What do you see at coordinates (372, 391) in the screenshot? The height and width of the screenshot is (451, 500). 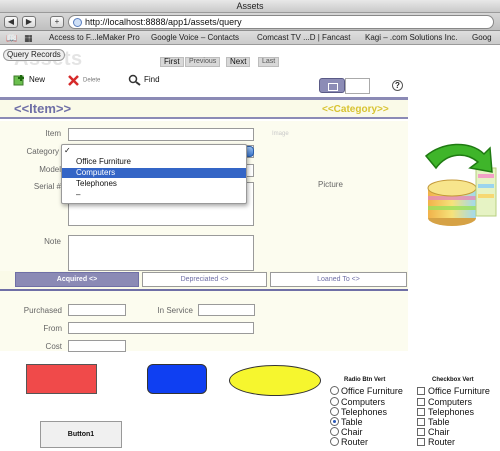 I see `radio-label: Office Furniture` at bounding box center [372, 391].